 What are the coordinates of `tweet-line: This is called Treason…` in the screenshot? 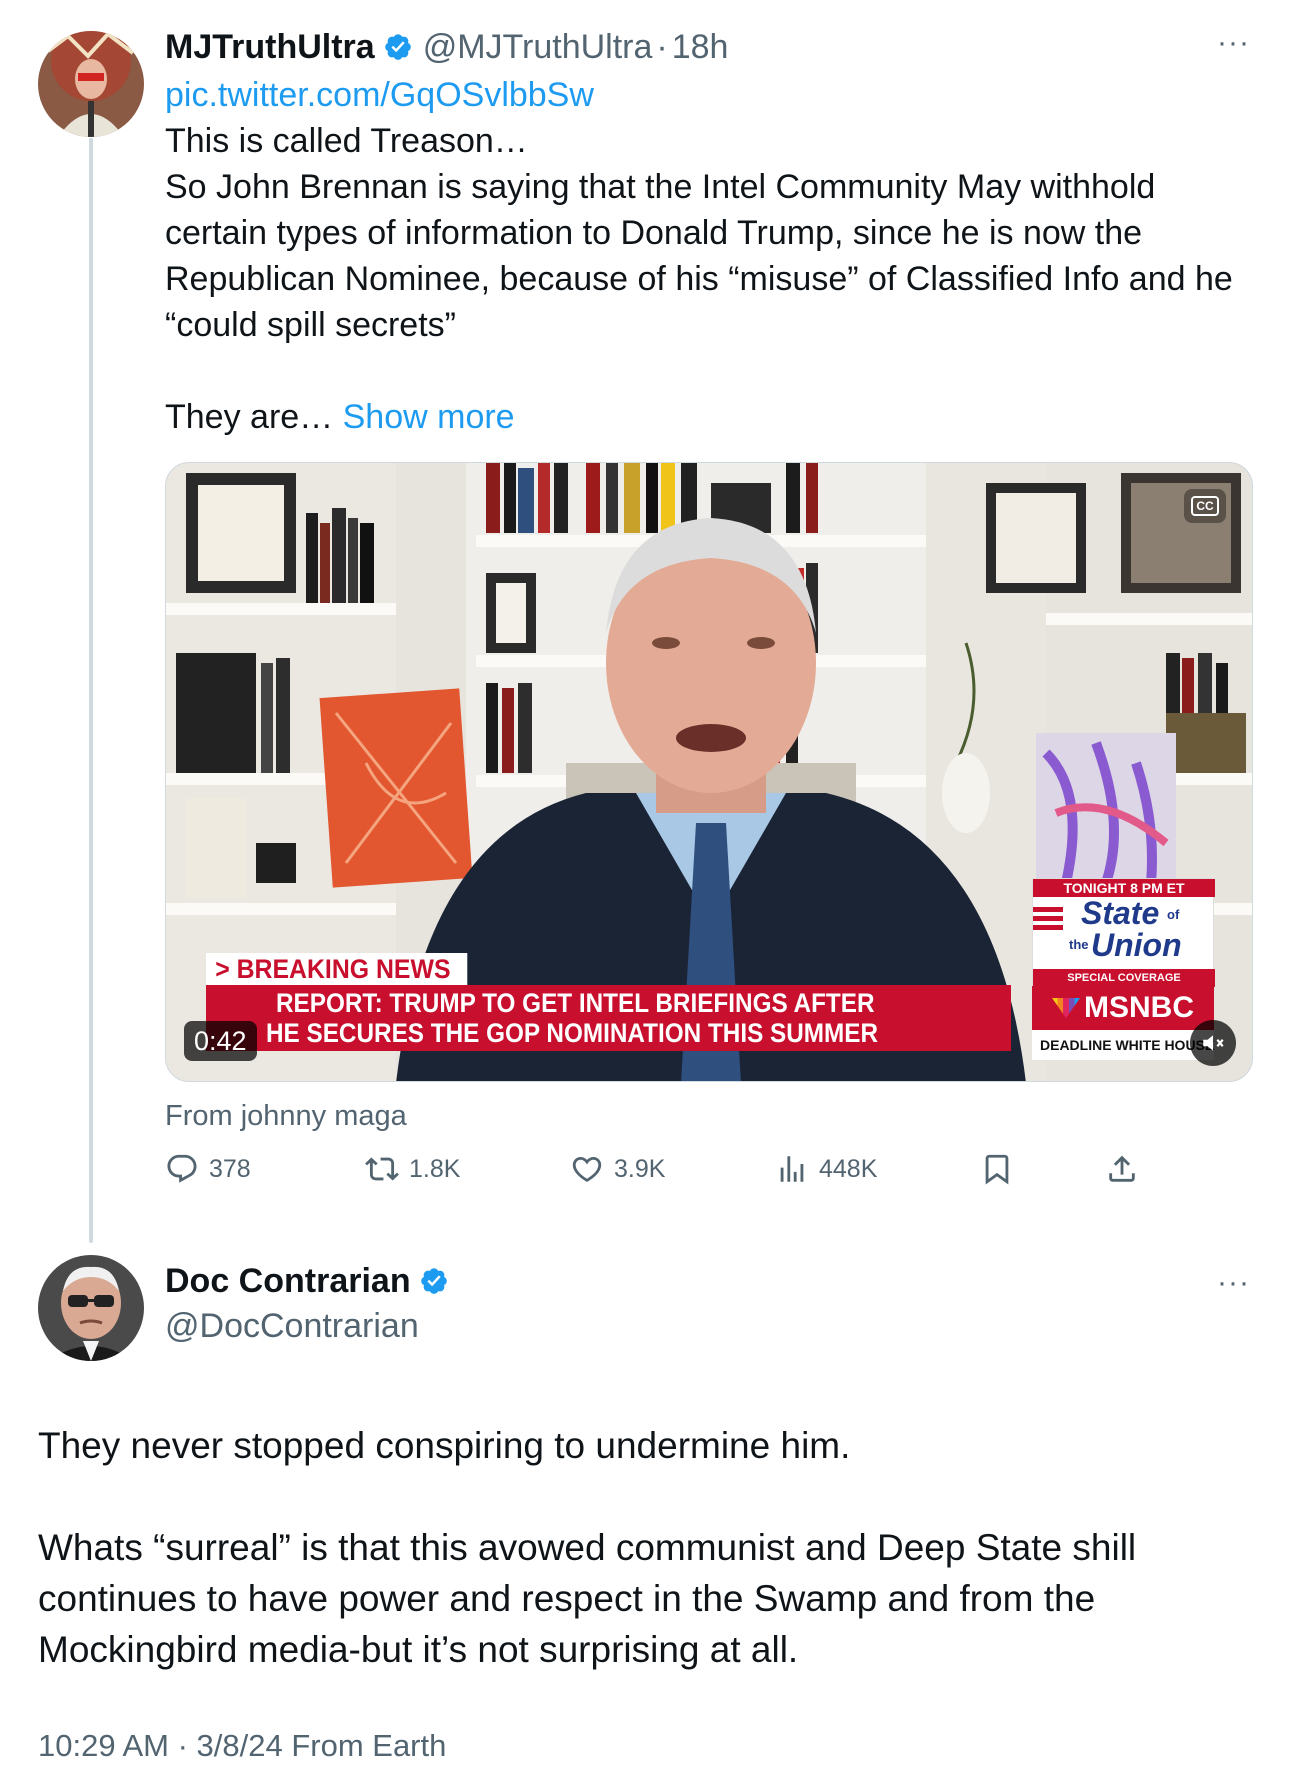 It's located at (346, 141).